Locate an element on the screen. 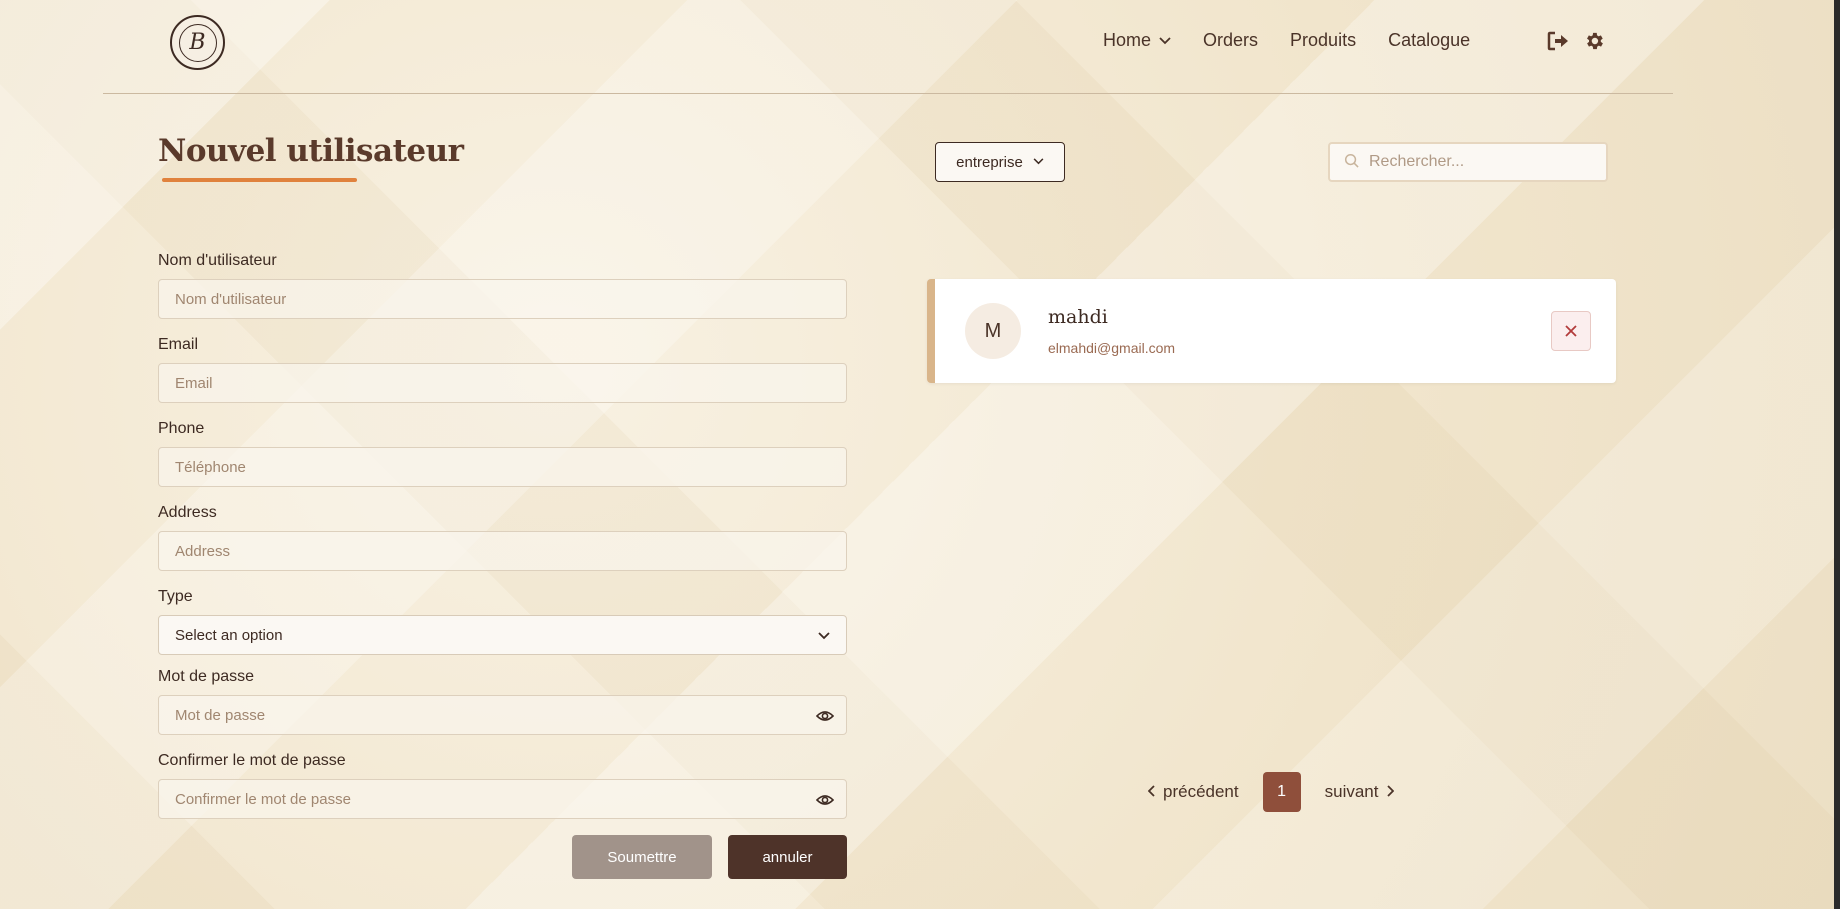  nav-produits: Produits is located at coordinates (1323, 40).